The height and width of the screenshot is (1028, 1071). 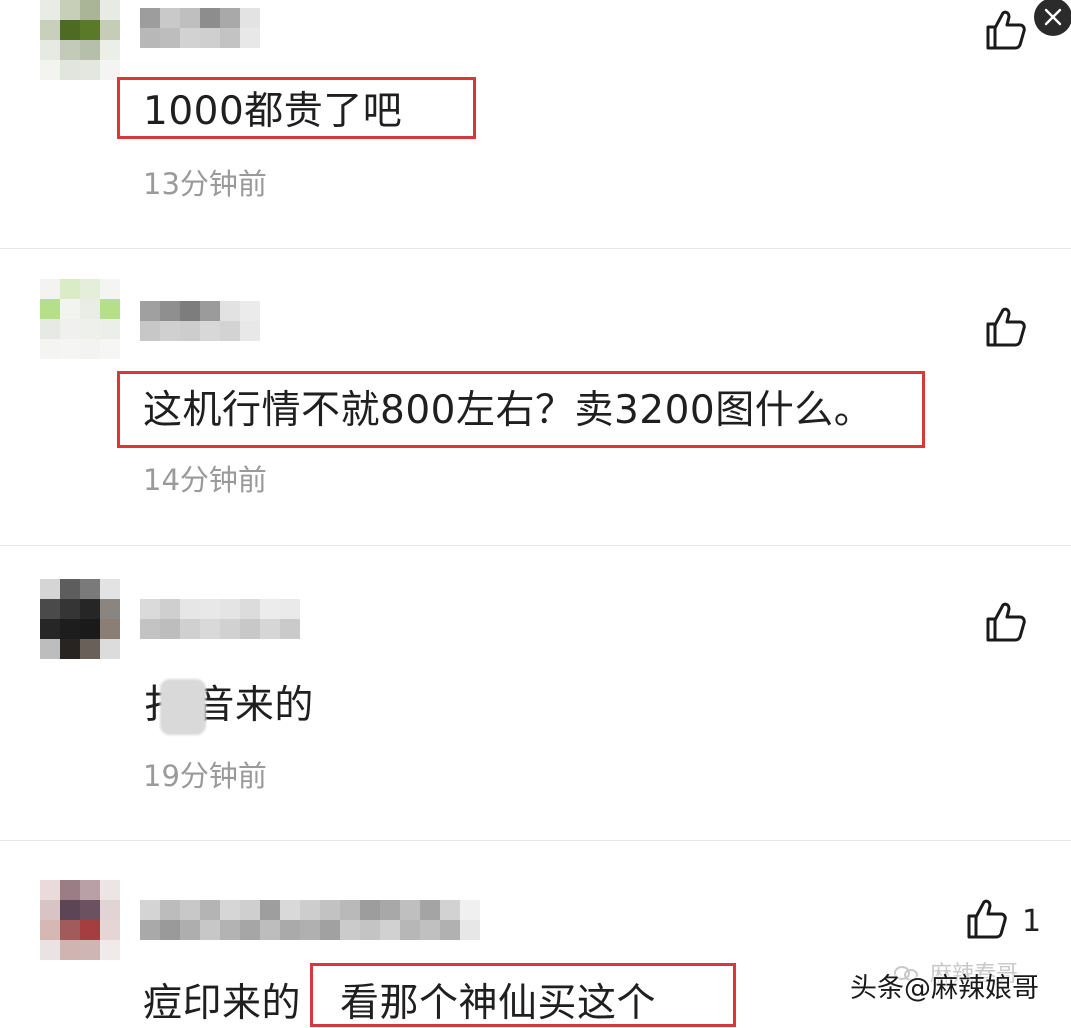 What do you see at coordinates (971, 988) in the screenshot?
I see `watermark-handle: @麻辣娘哥` at bounding box center [971, 988].